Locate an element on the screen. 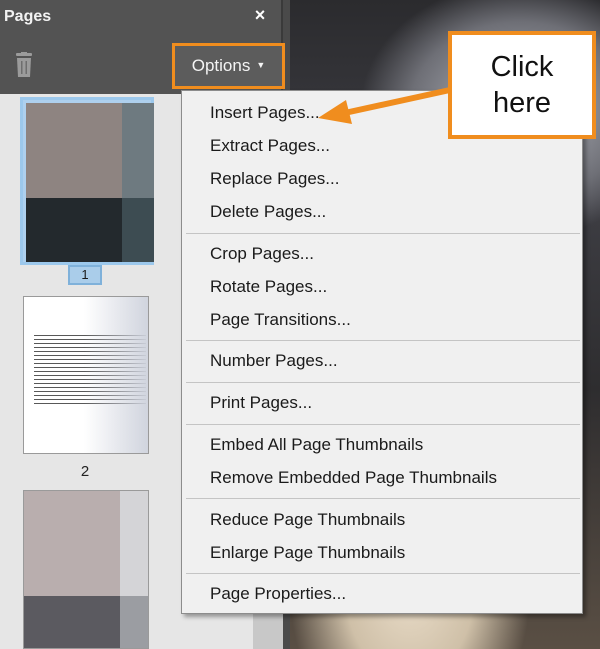 This screenshot has width=600, height=649. callout-line-2: here is located at coordinates (522, 103).